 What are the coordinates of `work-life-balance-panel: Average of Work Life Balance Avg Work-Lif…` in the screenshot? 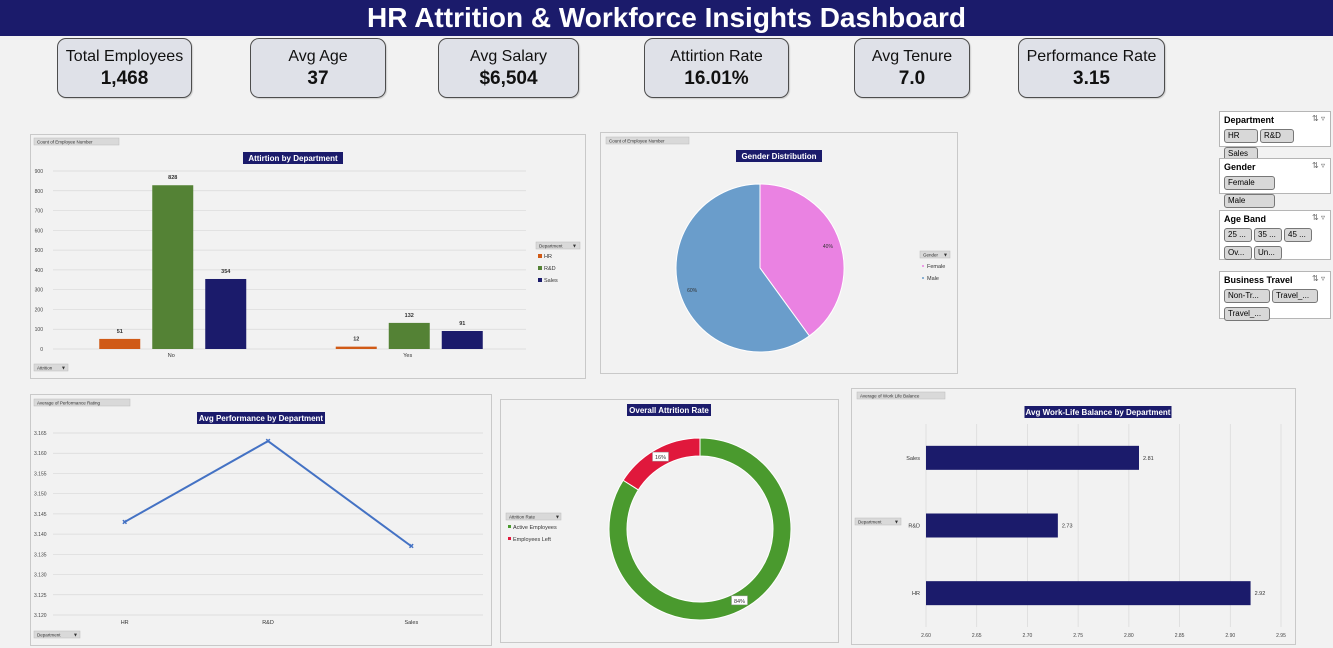 It's located at (1073, 516).